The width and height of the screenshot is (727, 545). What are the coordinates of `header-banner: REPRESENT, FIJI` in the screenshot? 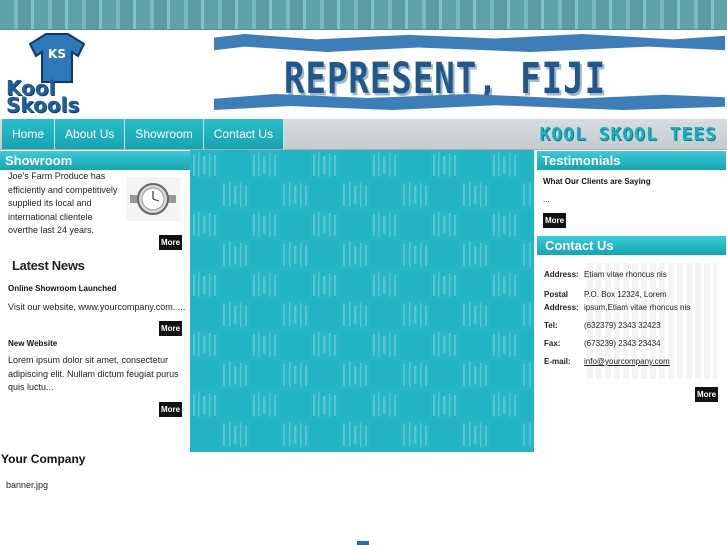 It's located at (469, 74).